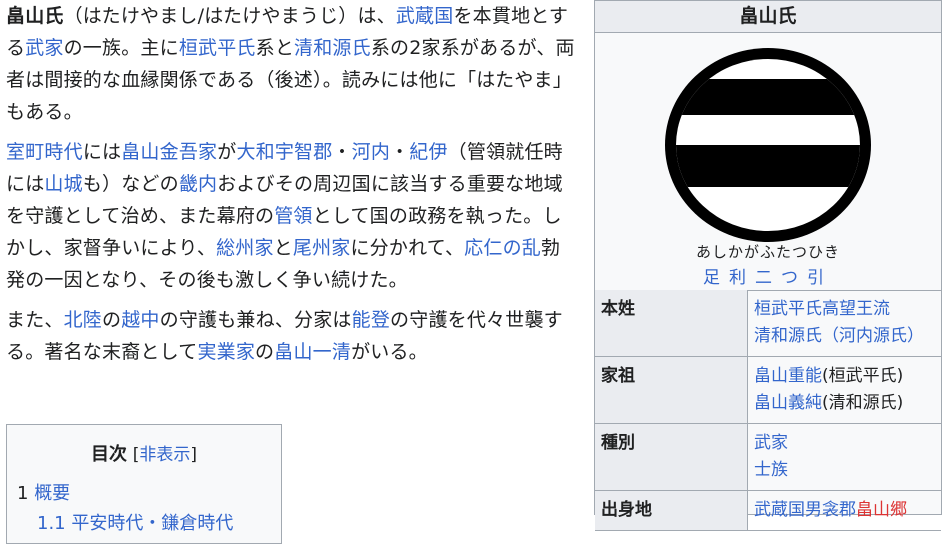 The width and height of the screenshot is (942, 544). I want to click on infobox-label: 種別, so click(671, 457).